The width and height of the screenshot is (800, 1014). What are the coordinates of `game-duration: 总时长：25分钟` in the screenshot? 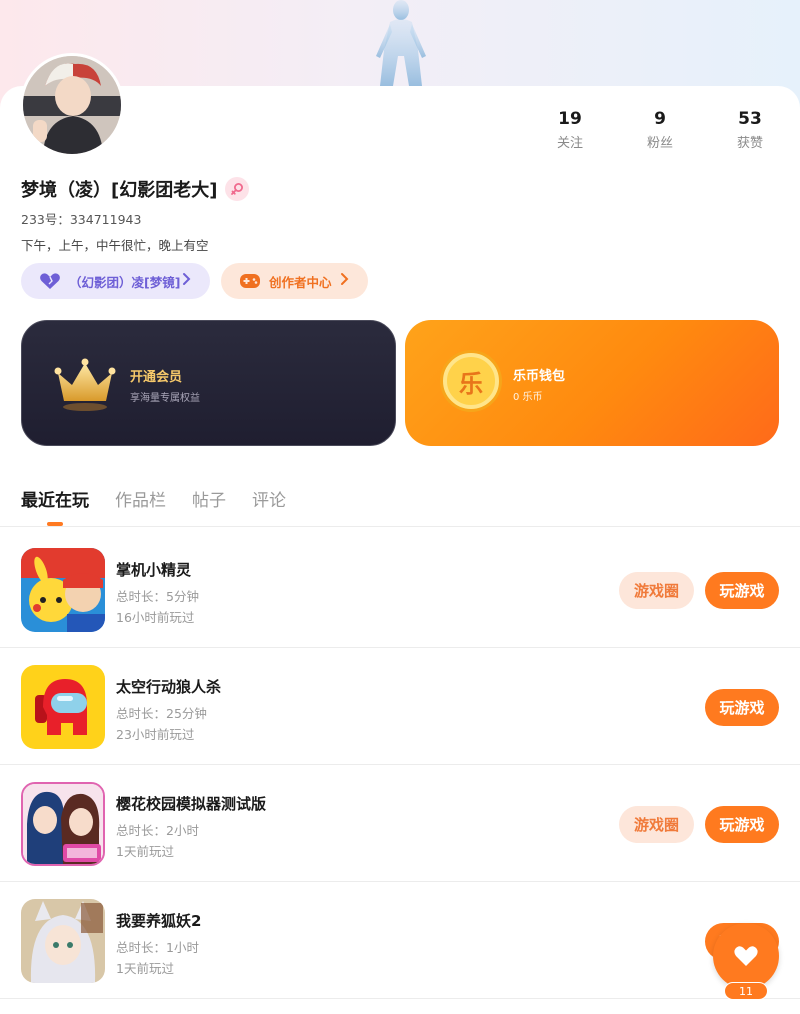 It's located at (161, 713).